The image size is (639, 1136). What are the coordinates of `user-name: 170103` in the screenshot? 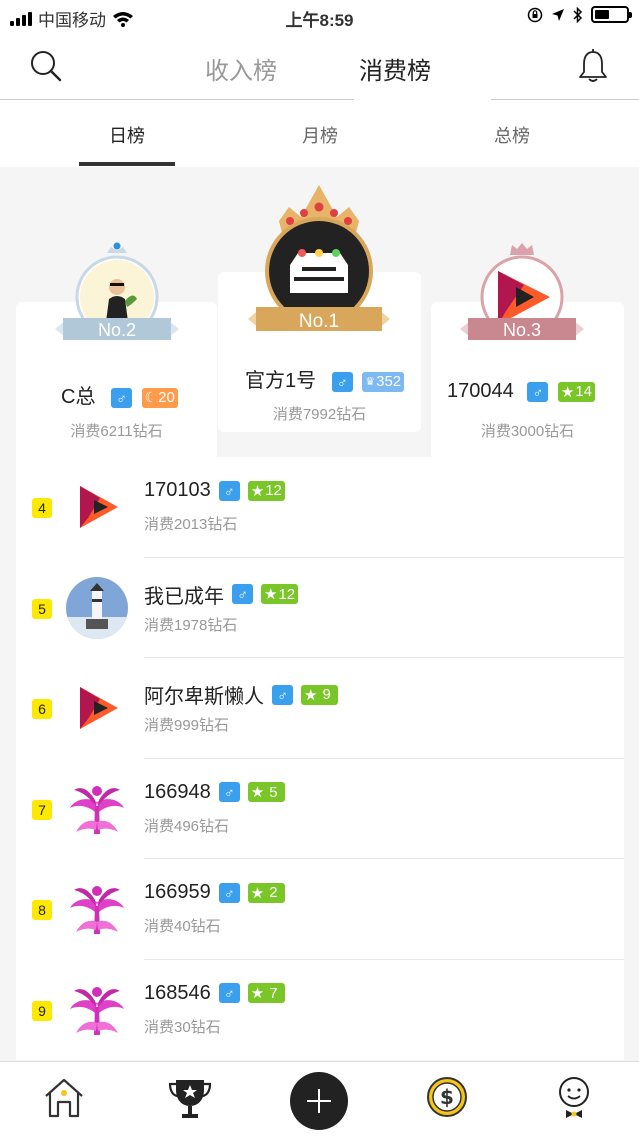 It's located at (177, 490).